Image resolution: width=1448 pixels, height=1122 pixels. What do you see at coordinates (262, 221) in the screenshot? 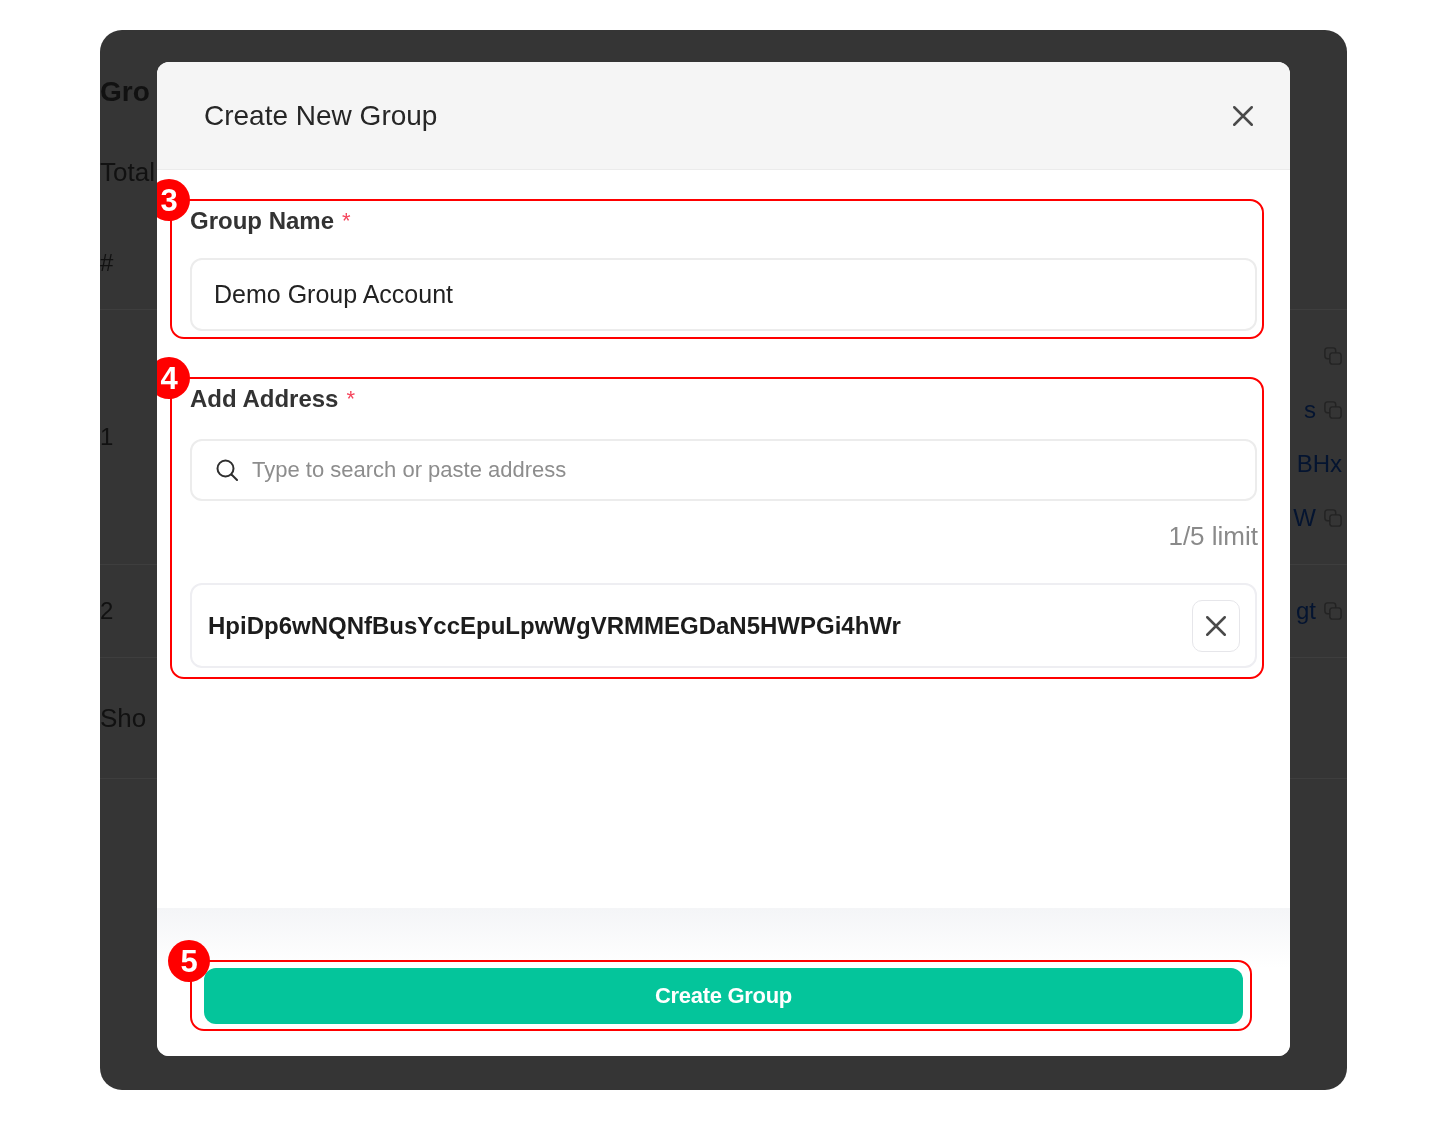
I see `field-label: Group Name` at bounding box center [262, 221].